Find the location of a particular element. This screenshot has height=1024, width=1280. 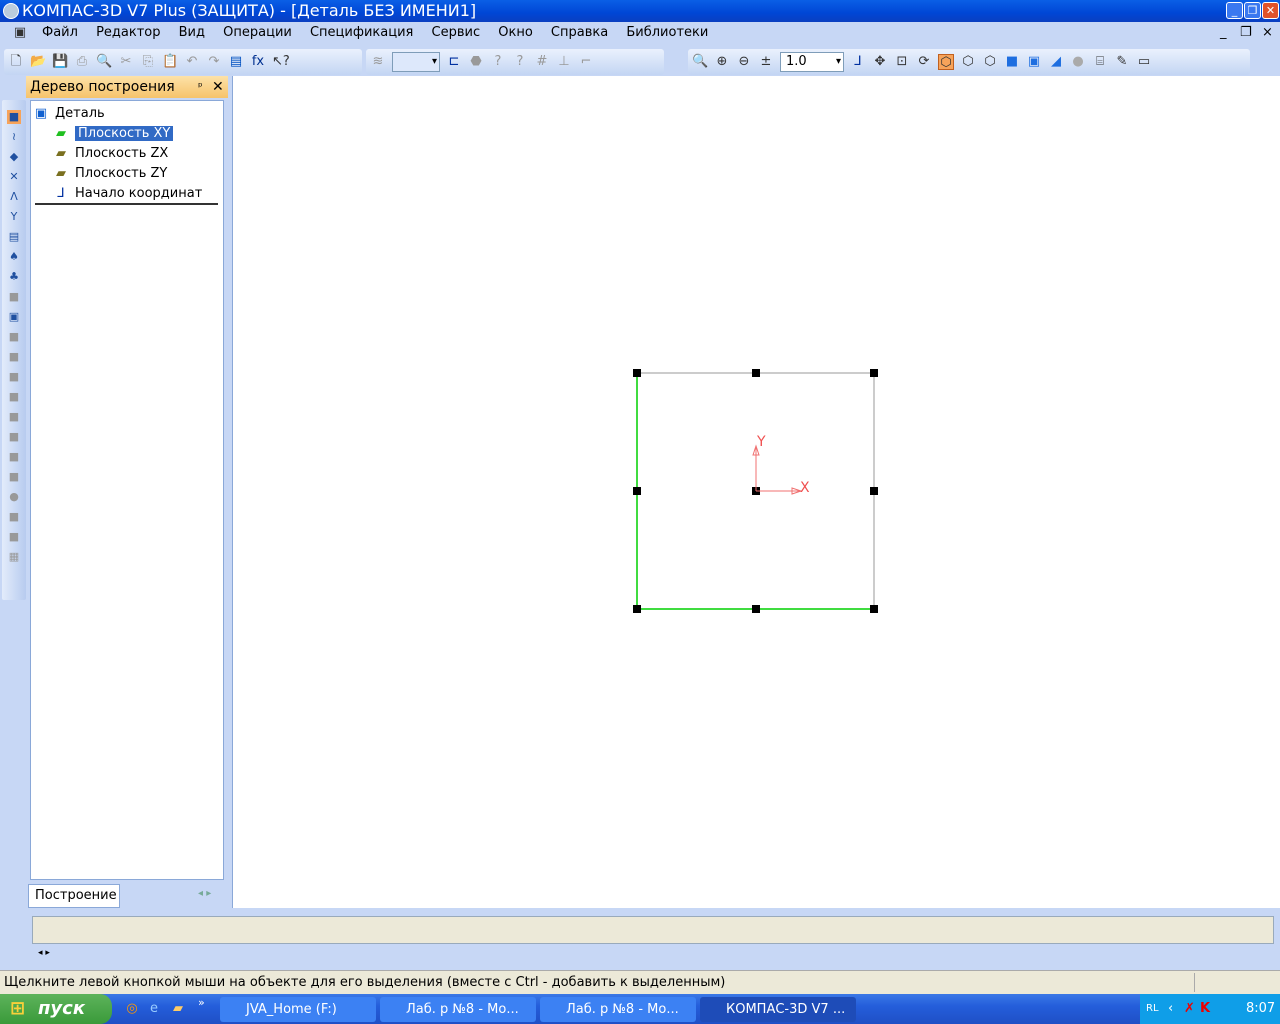

cut-icon: ✂ is located at coordinates (126, 62).